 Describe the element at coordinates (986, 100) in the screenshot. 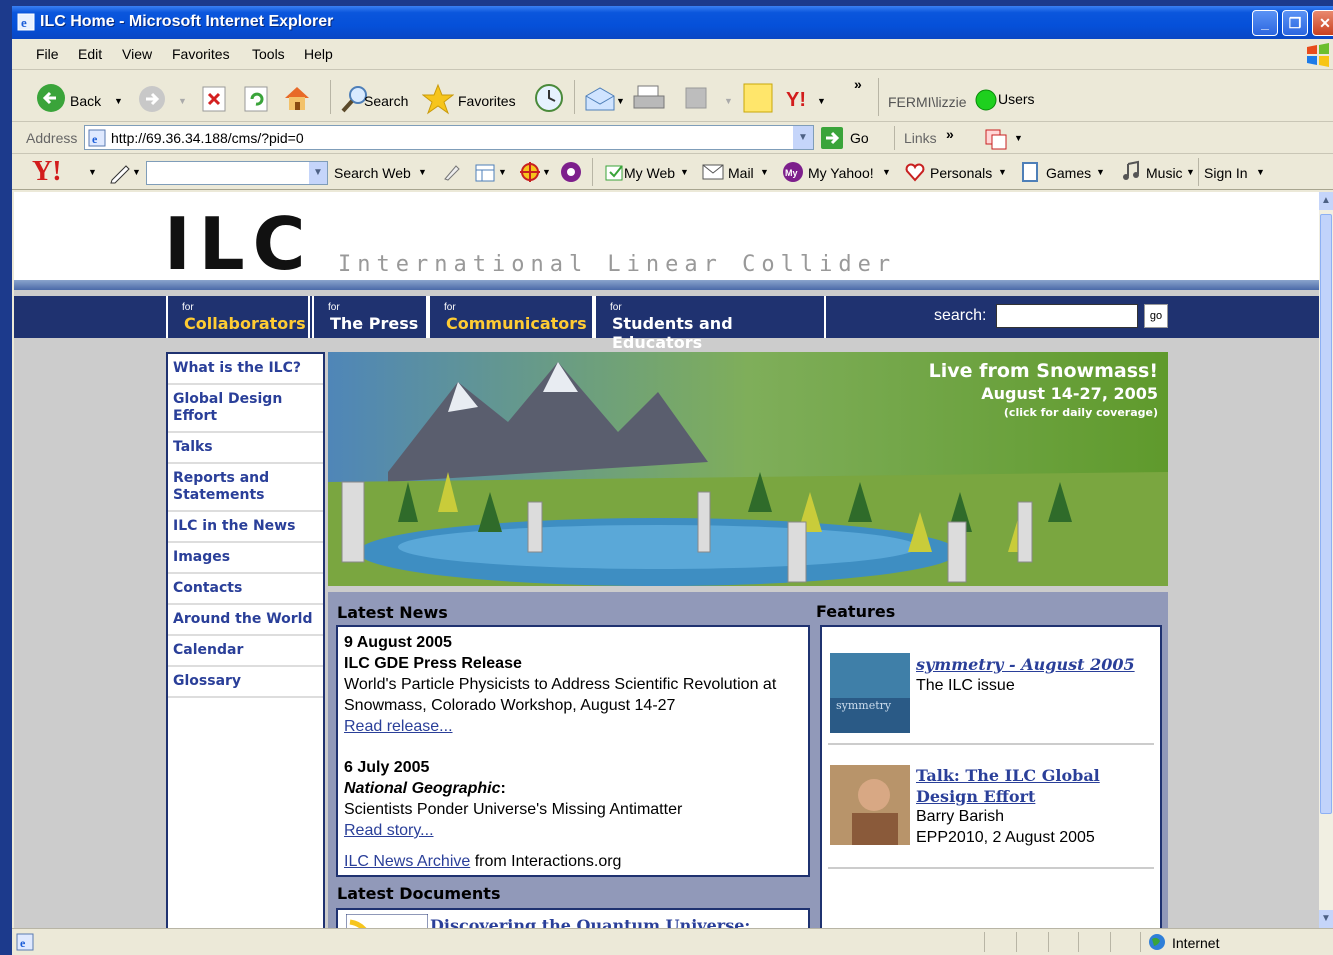

I see `users-status-icon` at that location.